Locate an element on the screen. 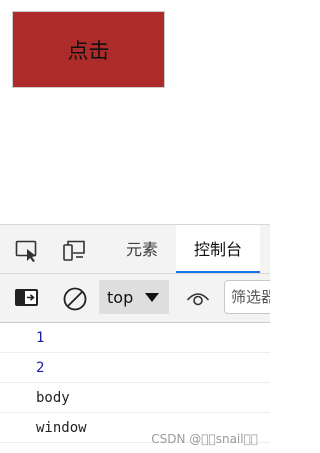 This screenshot has height=453, width=320. console-row: 2 is located at coordinates (135, 368).